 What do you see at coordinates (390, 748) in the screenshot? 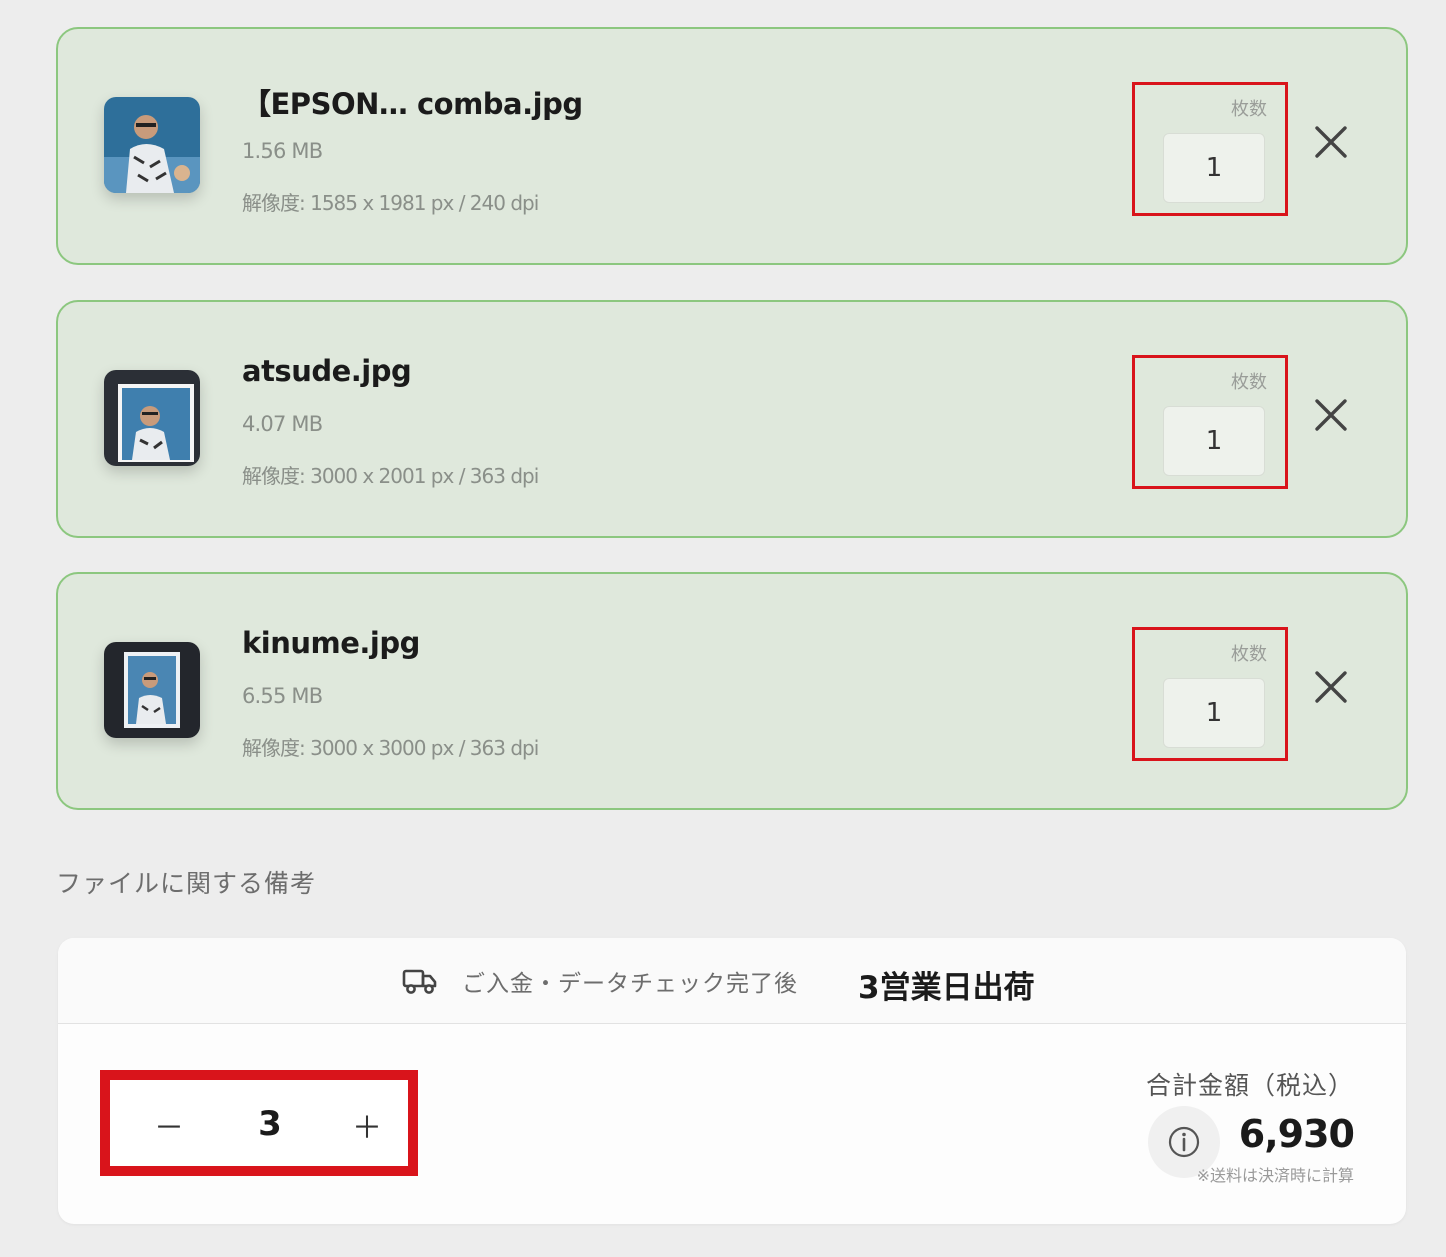
I see `file-resolution: 解像度: 3000 x 3000 px / 363 dpi` at bounding box center [390, 748].